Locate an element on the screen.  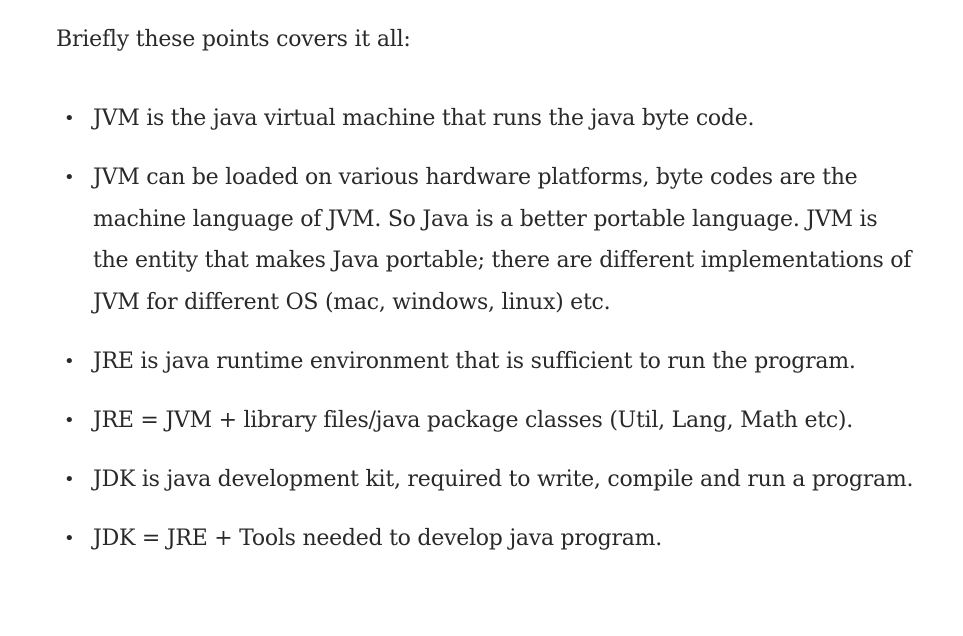
intro-paragraph: Briefly these points covers it all: is located at coordinates (233, 39).